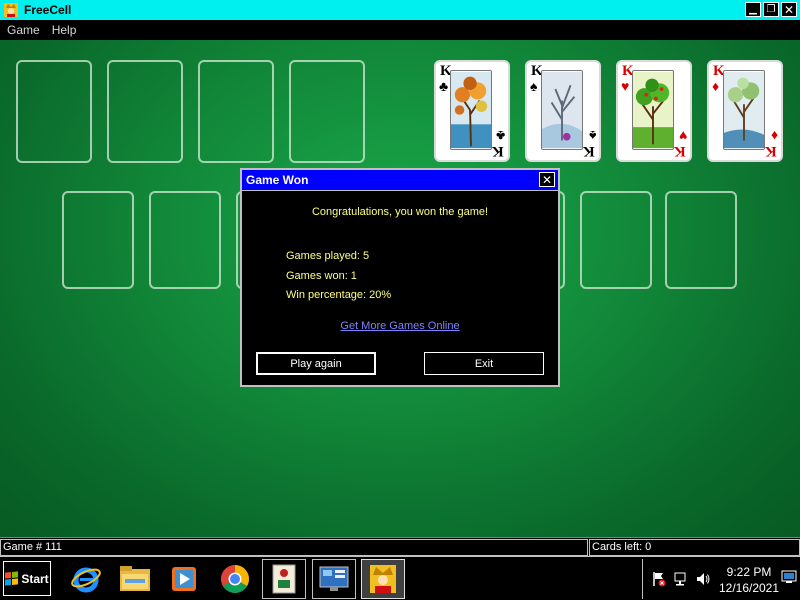 This screenshot has height=600, width=800. What do you see at coordinates (681, 579) in the screenshot?
I see `network-icon` at bounding box center [681, 579].